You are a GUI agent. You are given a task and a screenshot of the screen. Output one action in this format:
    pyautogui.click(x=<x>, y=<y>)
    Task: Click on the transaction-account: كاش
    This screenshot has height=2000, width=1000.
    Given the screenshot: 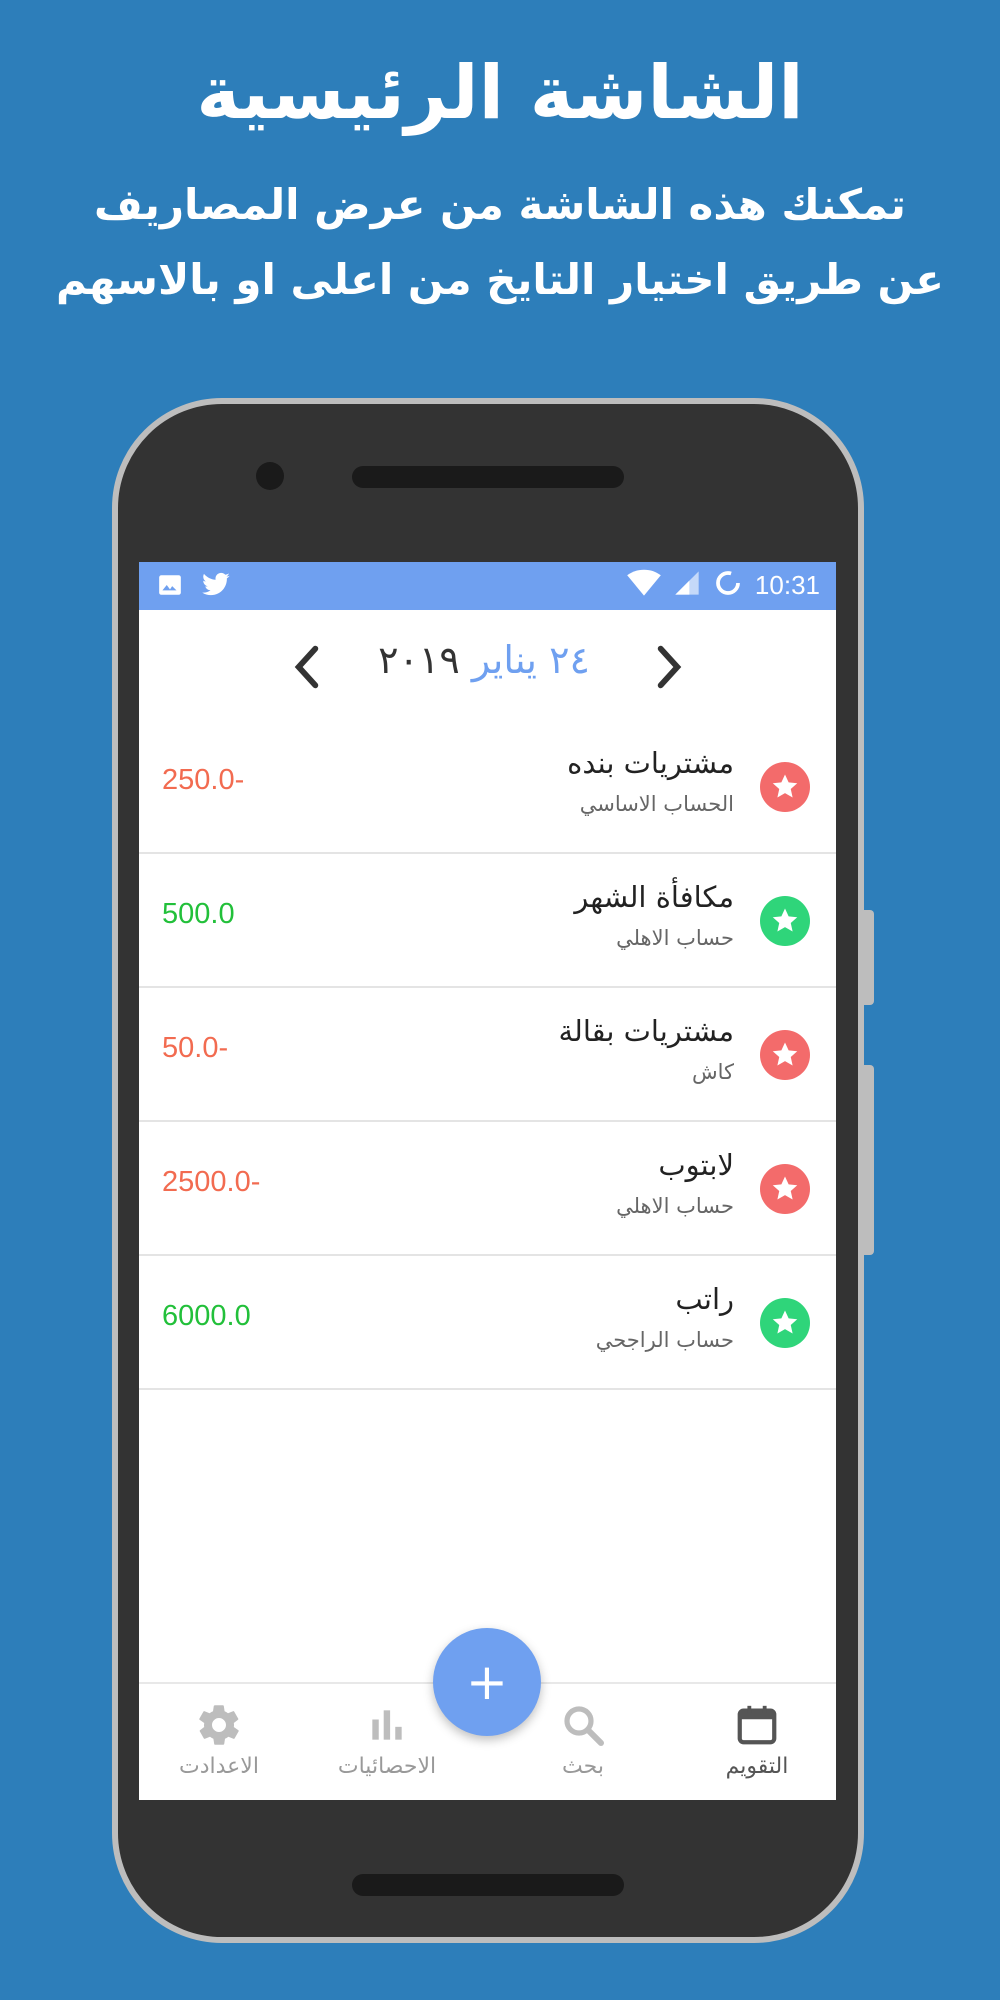 What is the action you would take?
    pyautogui.click(x=712, y=1072)
    